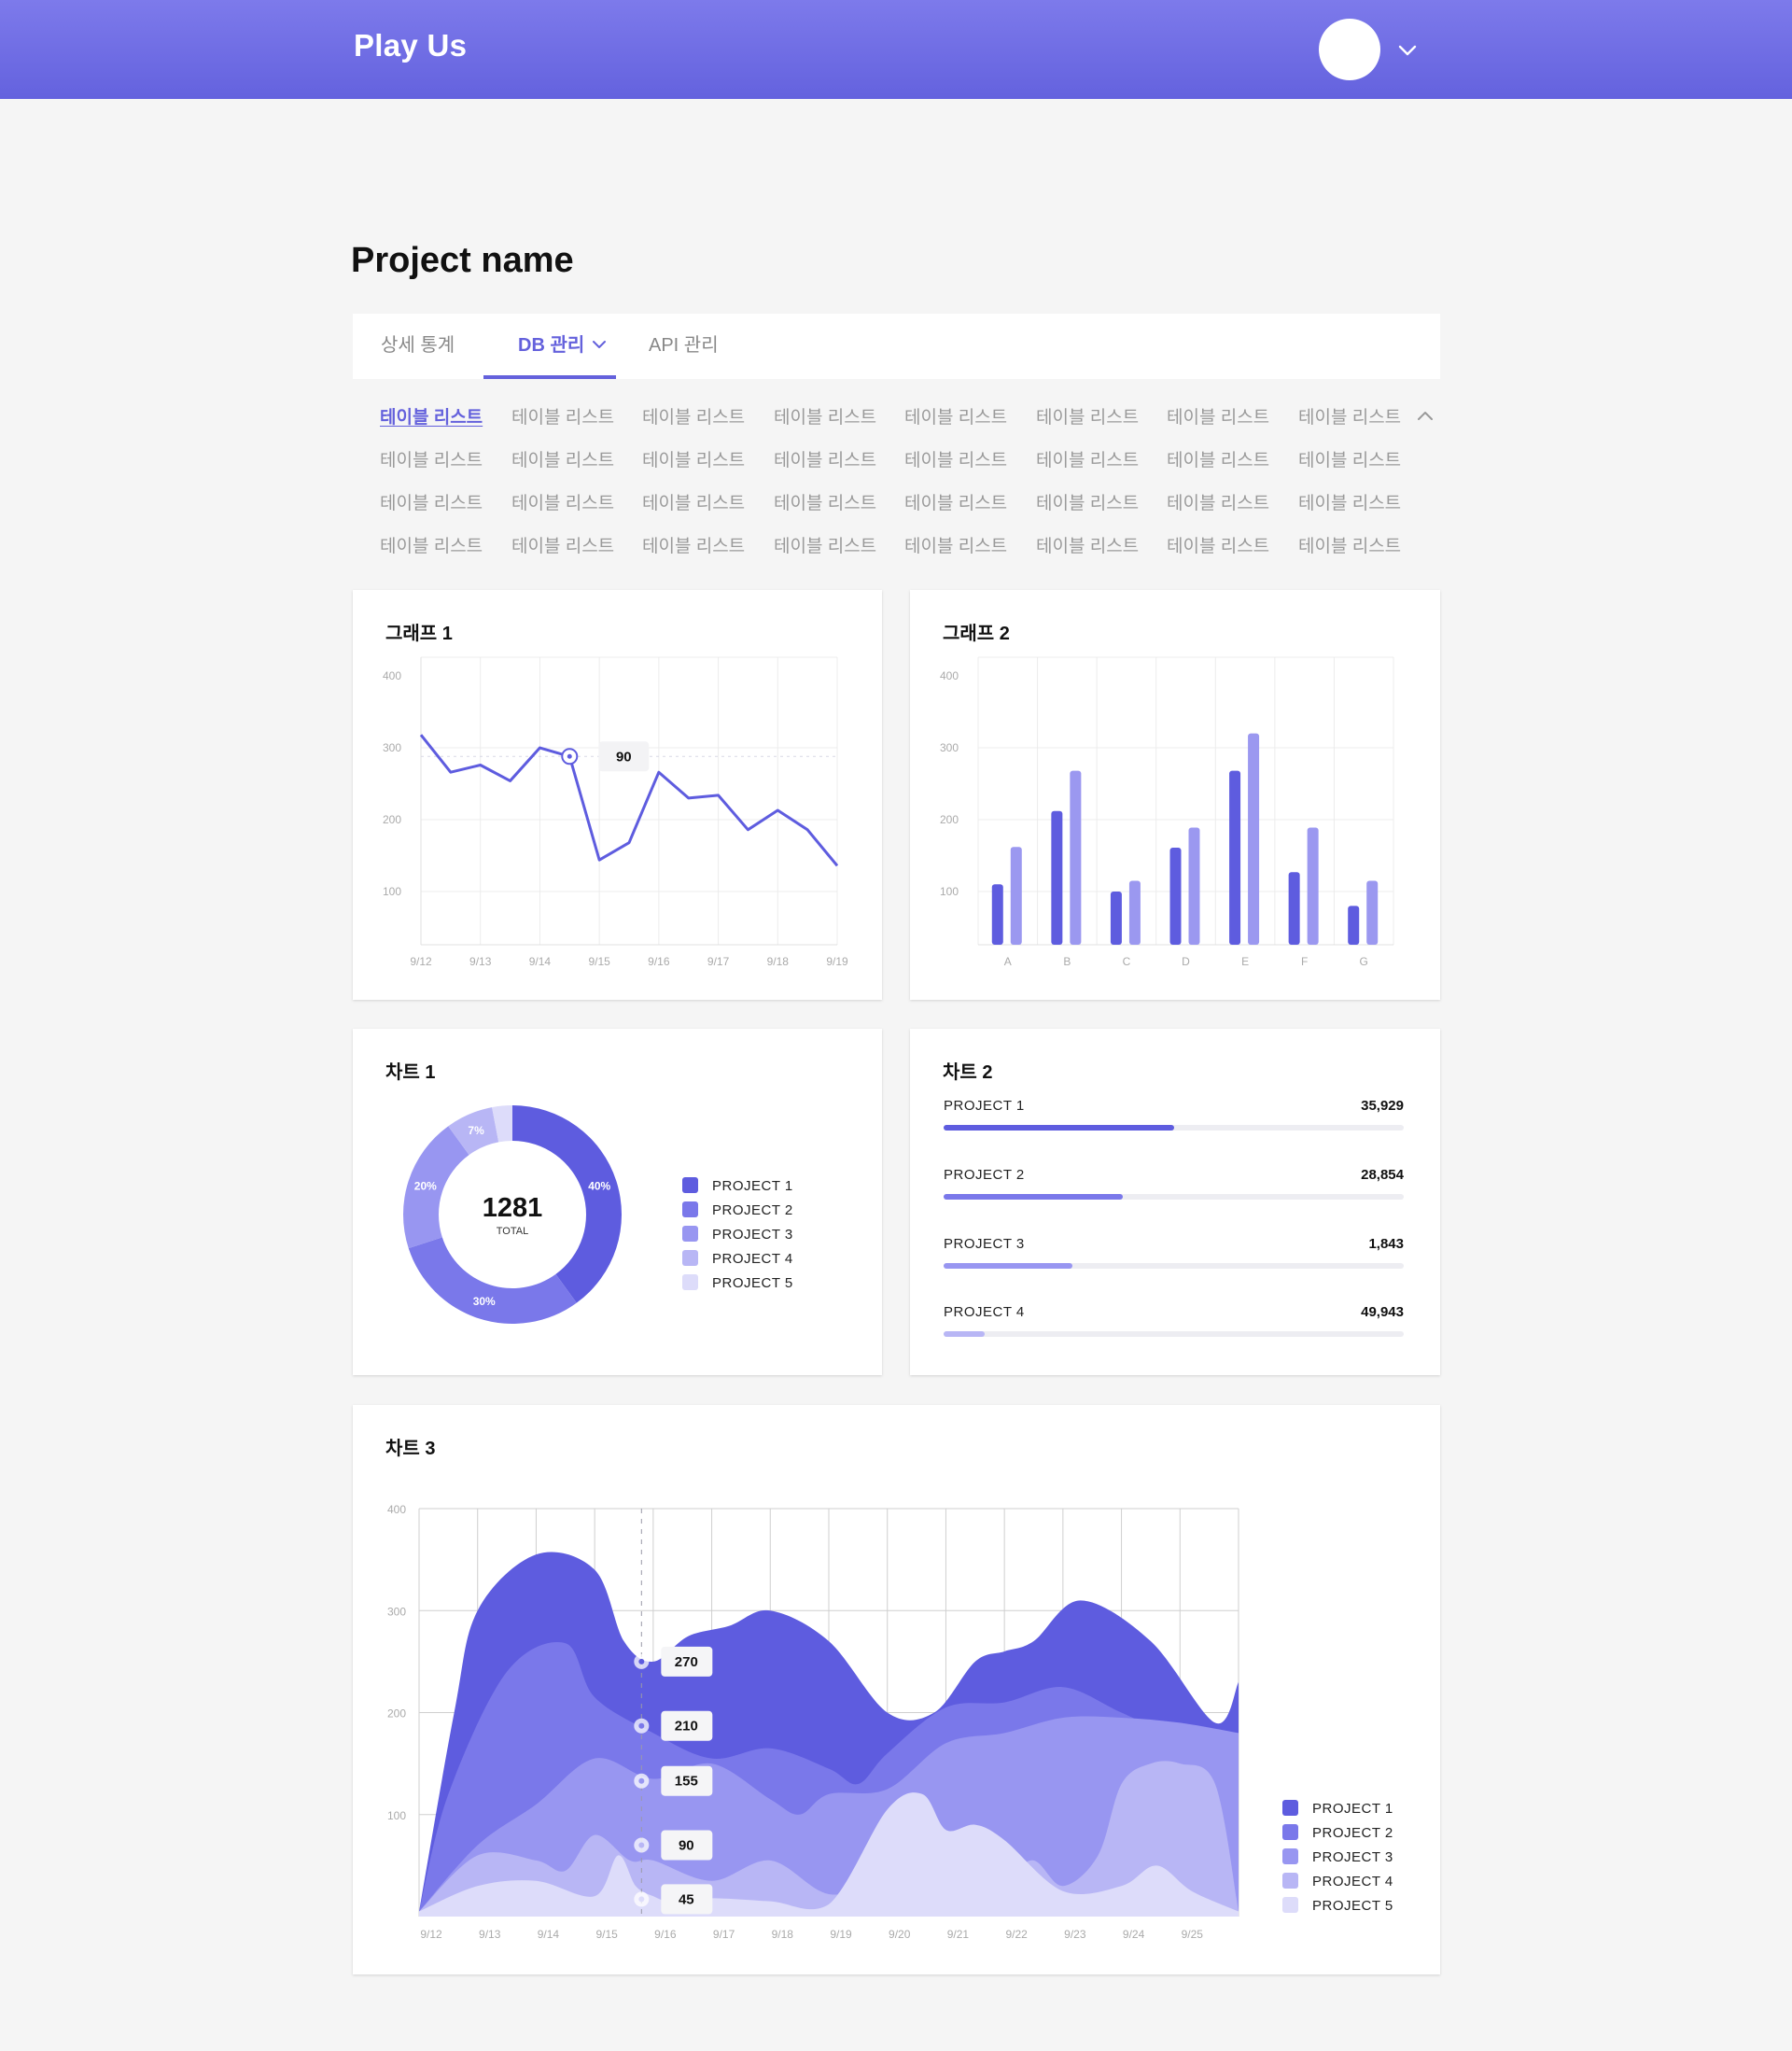  I want to click on x-tick-label: G, so click(1364, 961).